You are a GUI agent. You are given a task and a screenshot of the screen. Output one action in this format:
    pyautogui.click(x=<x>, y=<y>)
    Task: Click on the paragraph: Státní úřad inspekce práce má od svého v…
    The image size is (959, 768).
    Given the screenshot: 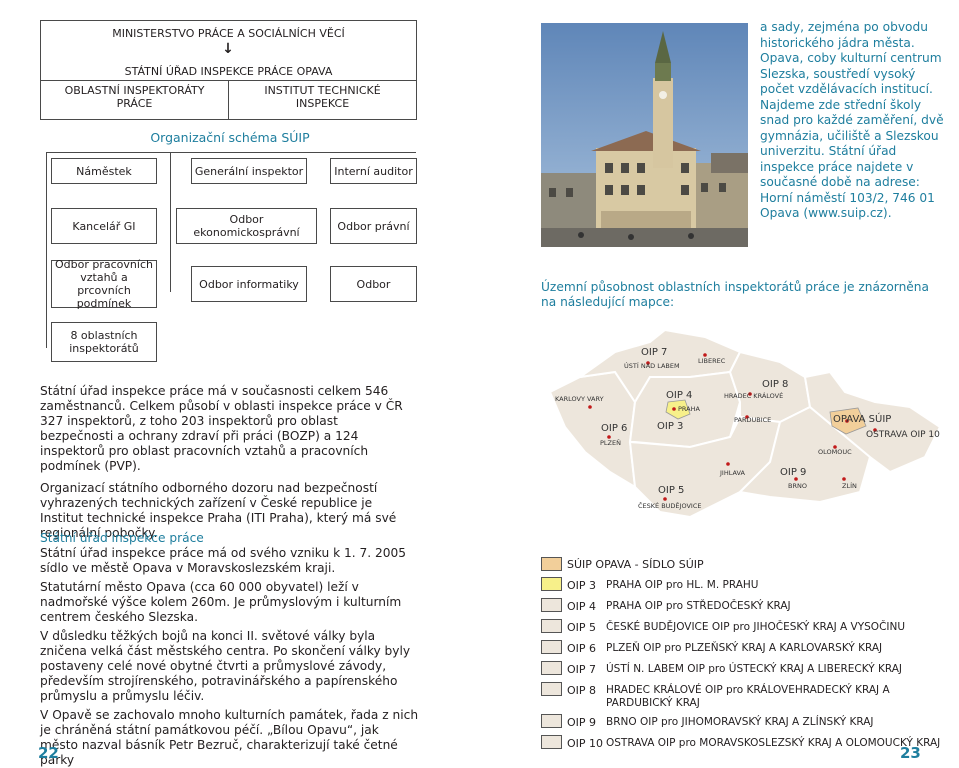 What is the action you would take?
    pyautogui.click(x=223, y=560)
    